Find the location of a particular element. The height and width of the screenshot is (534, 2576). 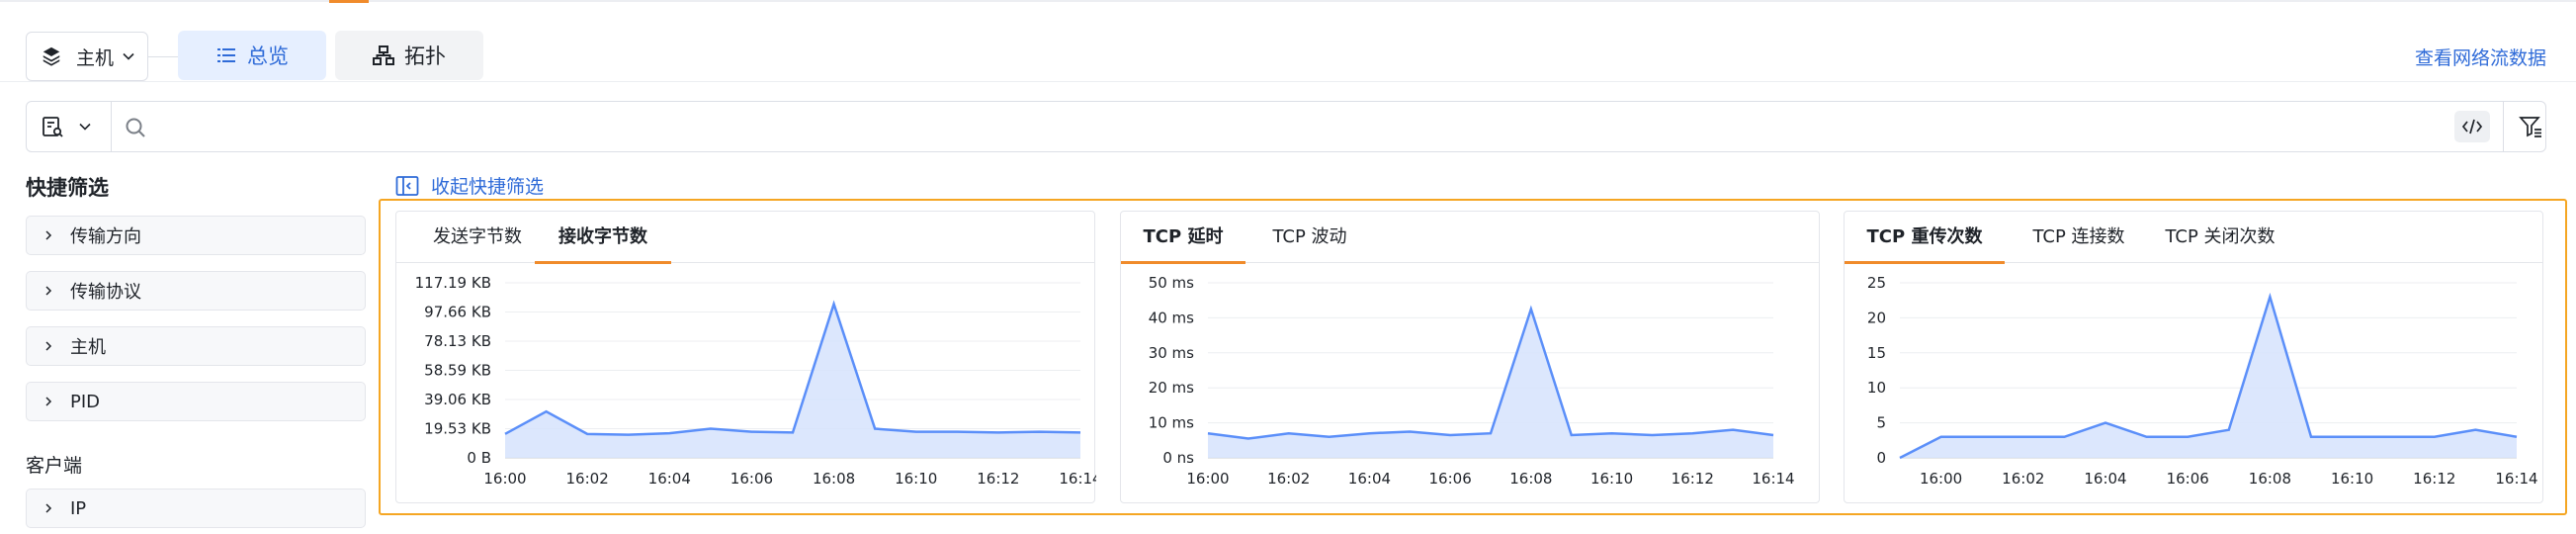

y-tick-label: 78.13 KB is located at coordinates (457, 341).